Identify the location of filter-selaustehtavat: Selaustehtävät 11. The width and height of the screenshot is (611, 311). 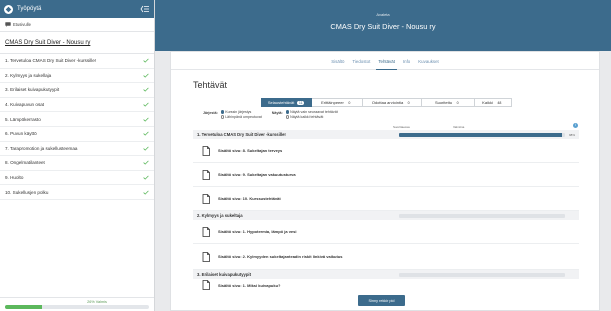
(286, 102).